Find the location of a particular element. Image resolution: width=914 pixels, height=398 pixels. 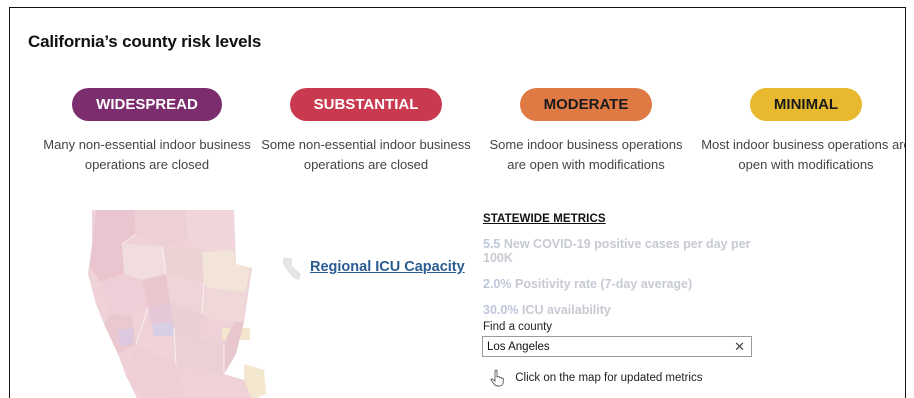

map-hint-text: Click on the map for updated metrics is located at coordinates (609, 378).